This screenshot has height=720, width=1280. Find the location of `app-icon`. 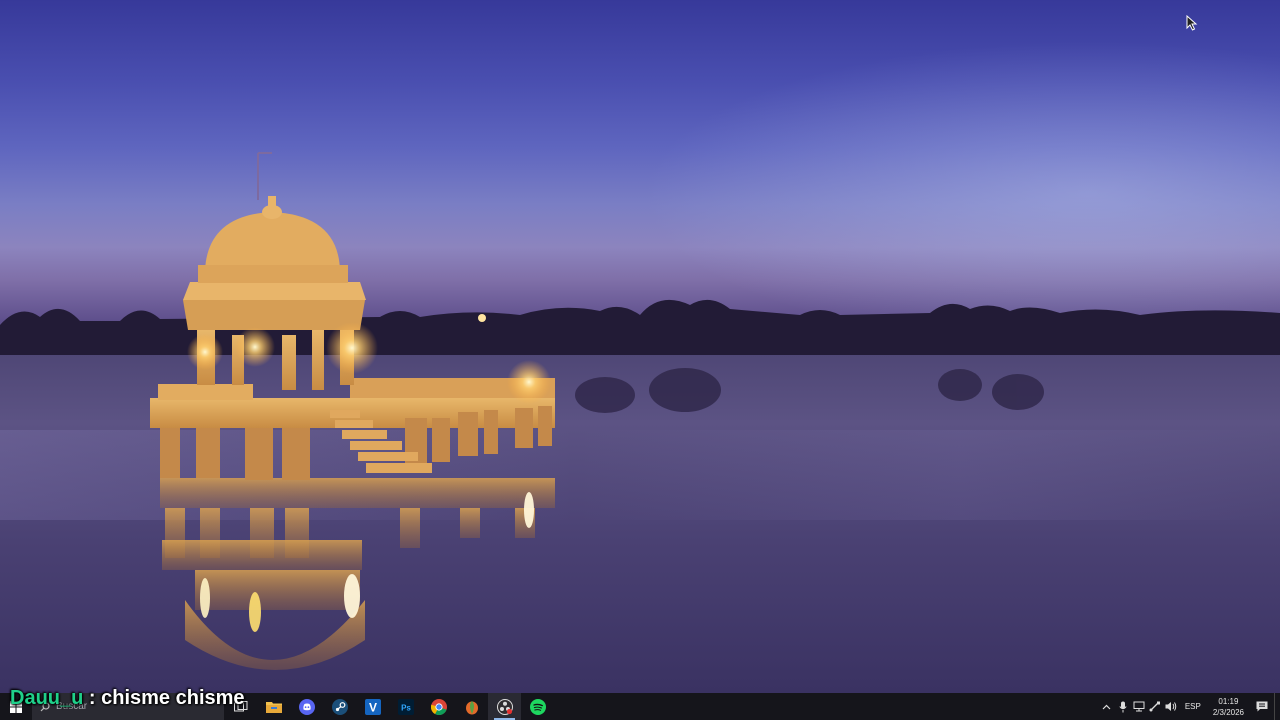

app-icon is located at coordinates (471, 707).